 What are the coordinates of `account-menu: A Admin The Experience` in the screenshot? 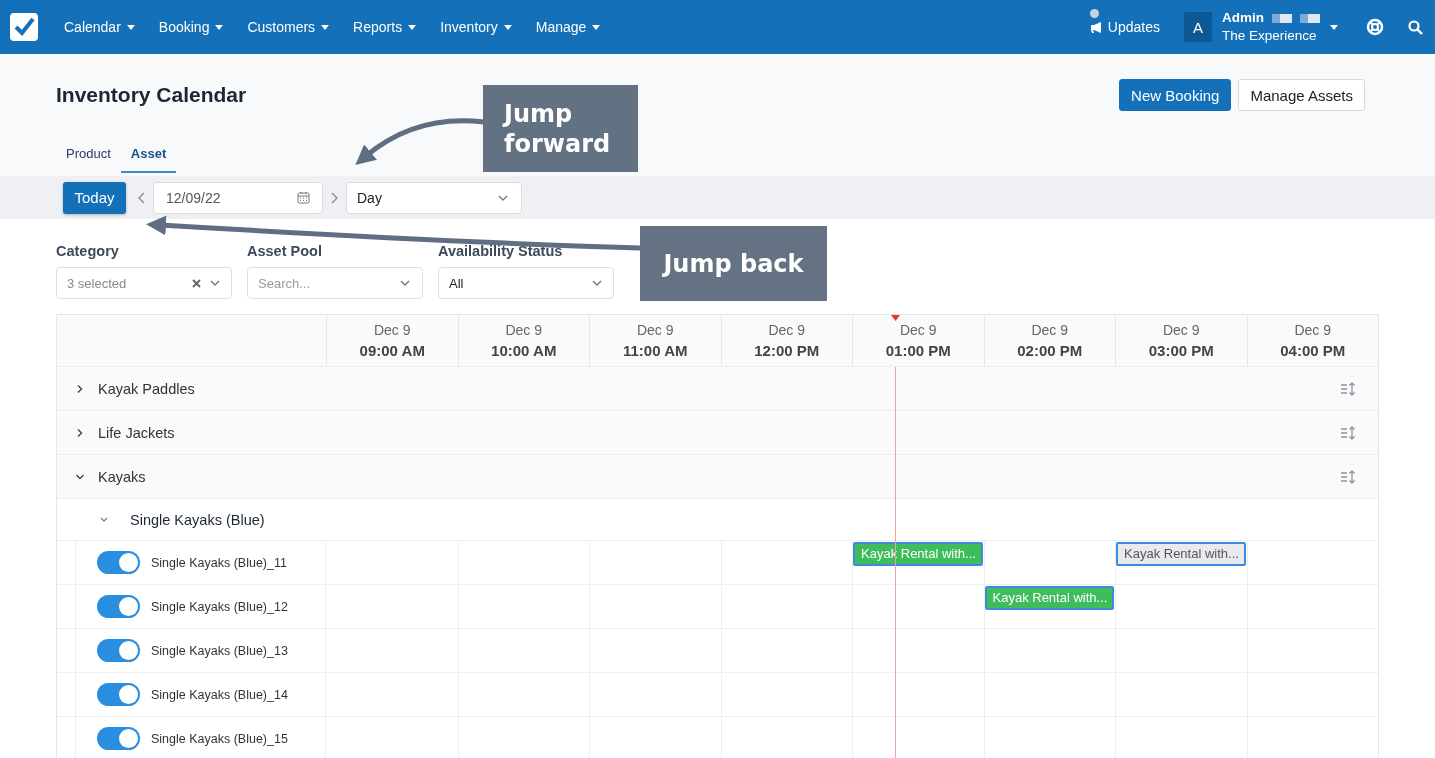 It's located at (1261, 27).